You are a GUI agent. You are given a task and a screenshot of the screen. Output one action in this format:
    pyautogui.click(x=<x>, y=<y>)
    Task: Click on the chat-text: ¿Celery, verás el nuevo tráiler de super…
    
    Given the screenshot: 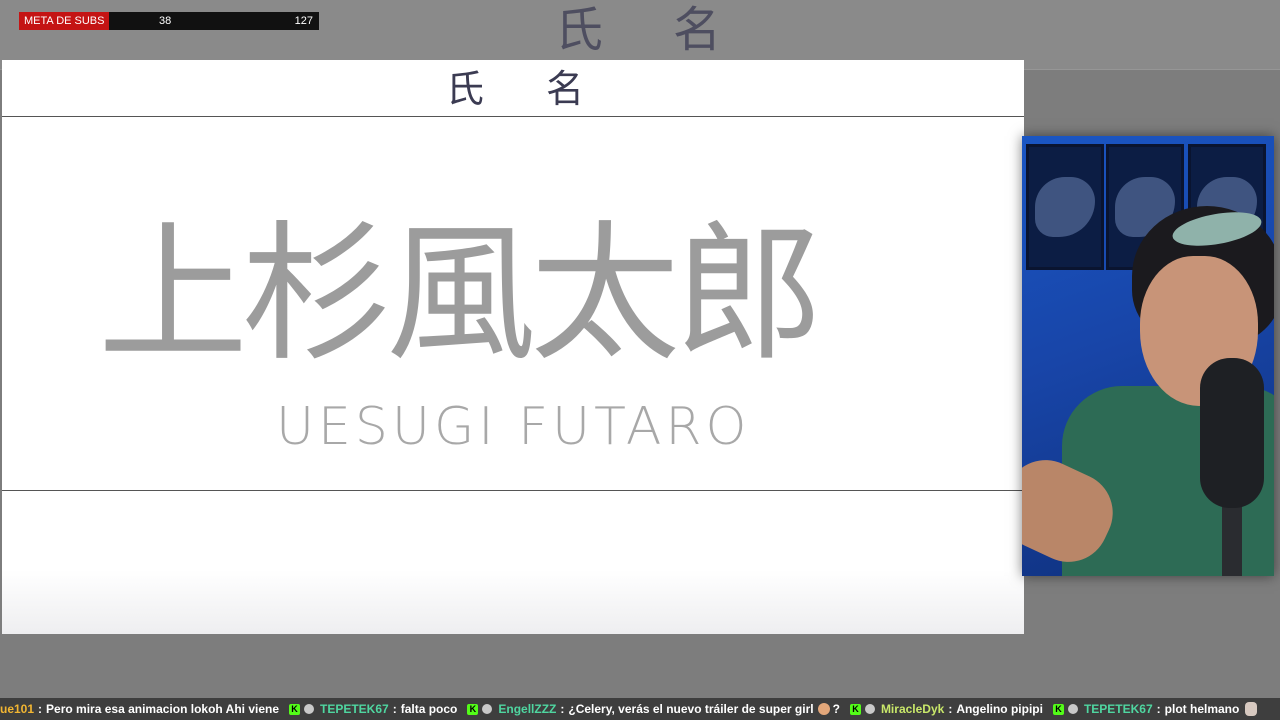 What is the action you would take?
    pyautogui.click(x=691, y=709)
    